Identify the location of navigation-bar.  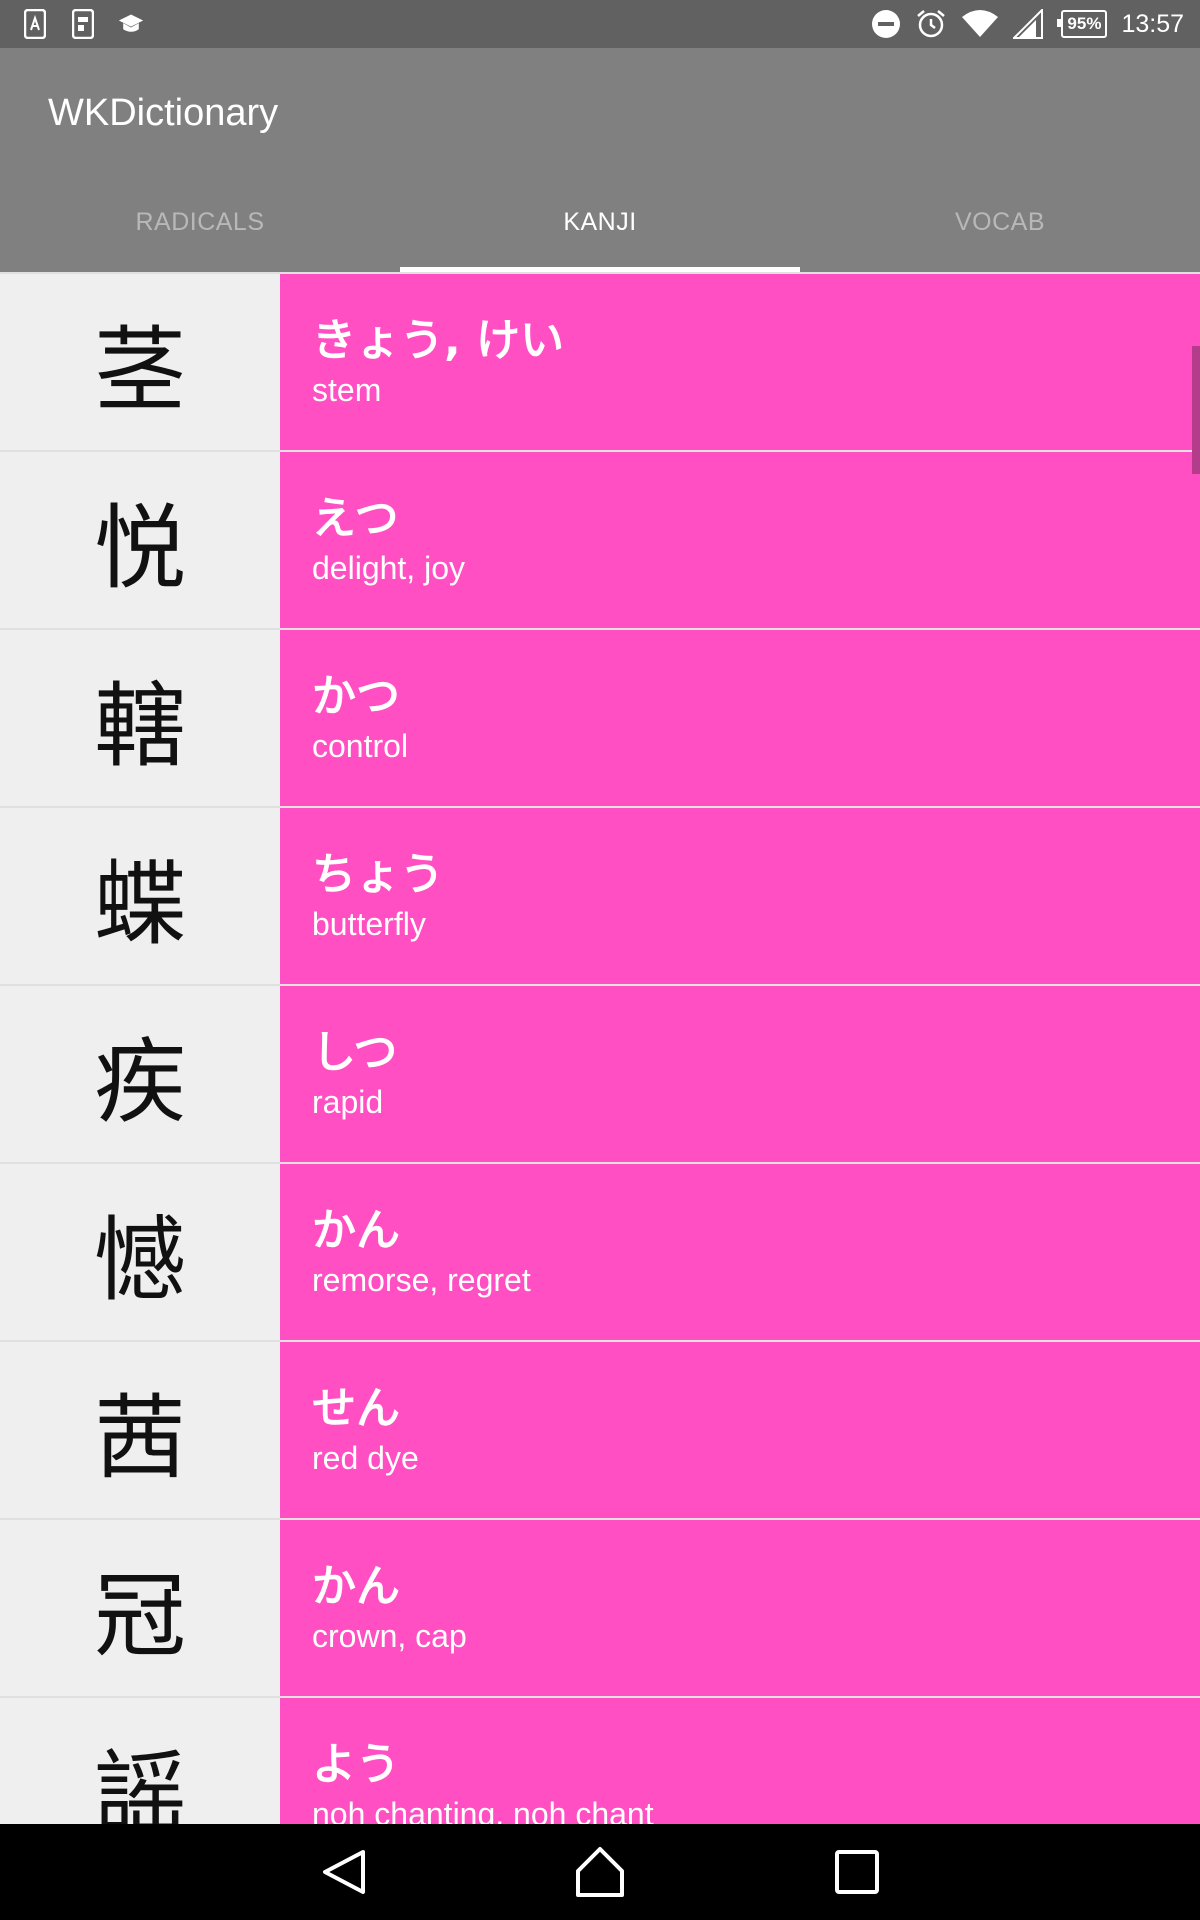
(600, 1872).